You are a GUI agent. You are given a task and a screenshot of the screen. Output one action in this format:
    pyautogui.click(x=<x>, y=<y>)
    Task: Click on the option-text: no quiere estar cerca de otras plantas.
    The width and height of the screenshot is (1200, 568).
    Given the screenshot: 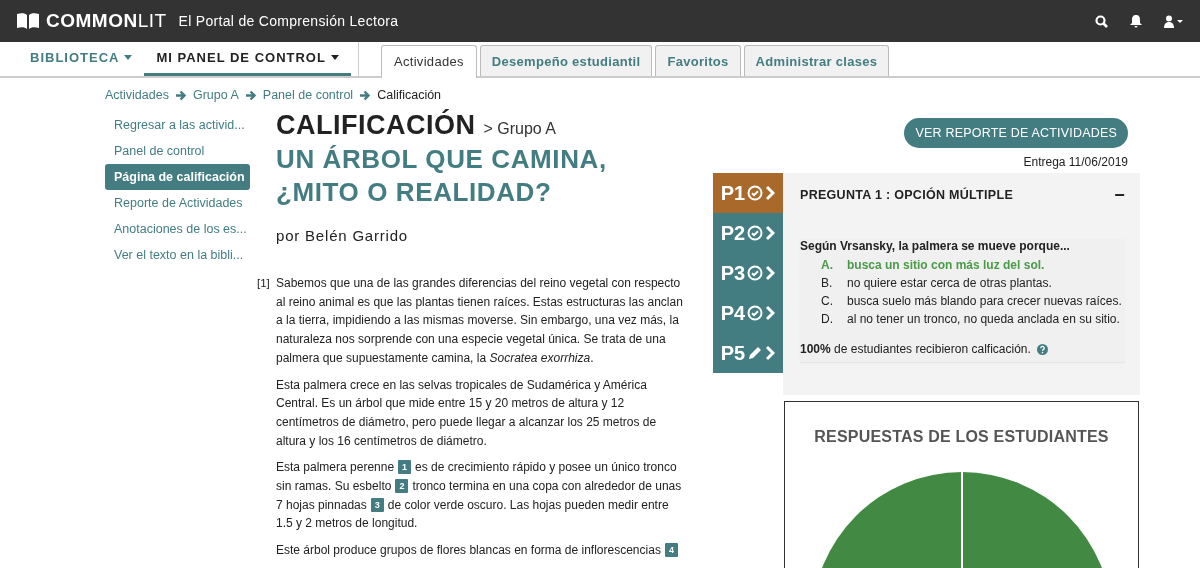 What is the action you would take?
    pyautogui.click(x=949, y=283)
    